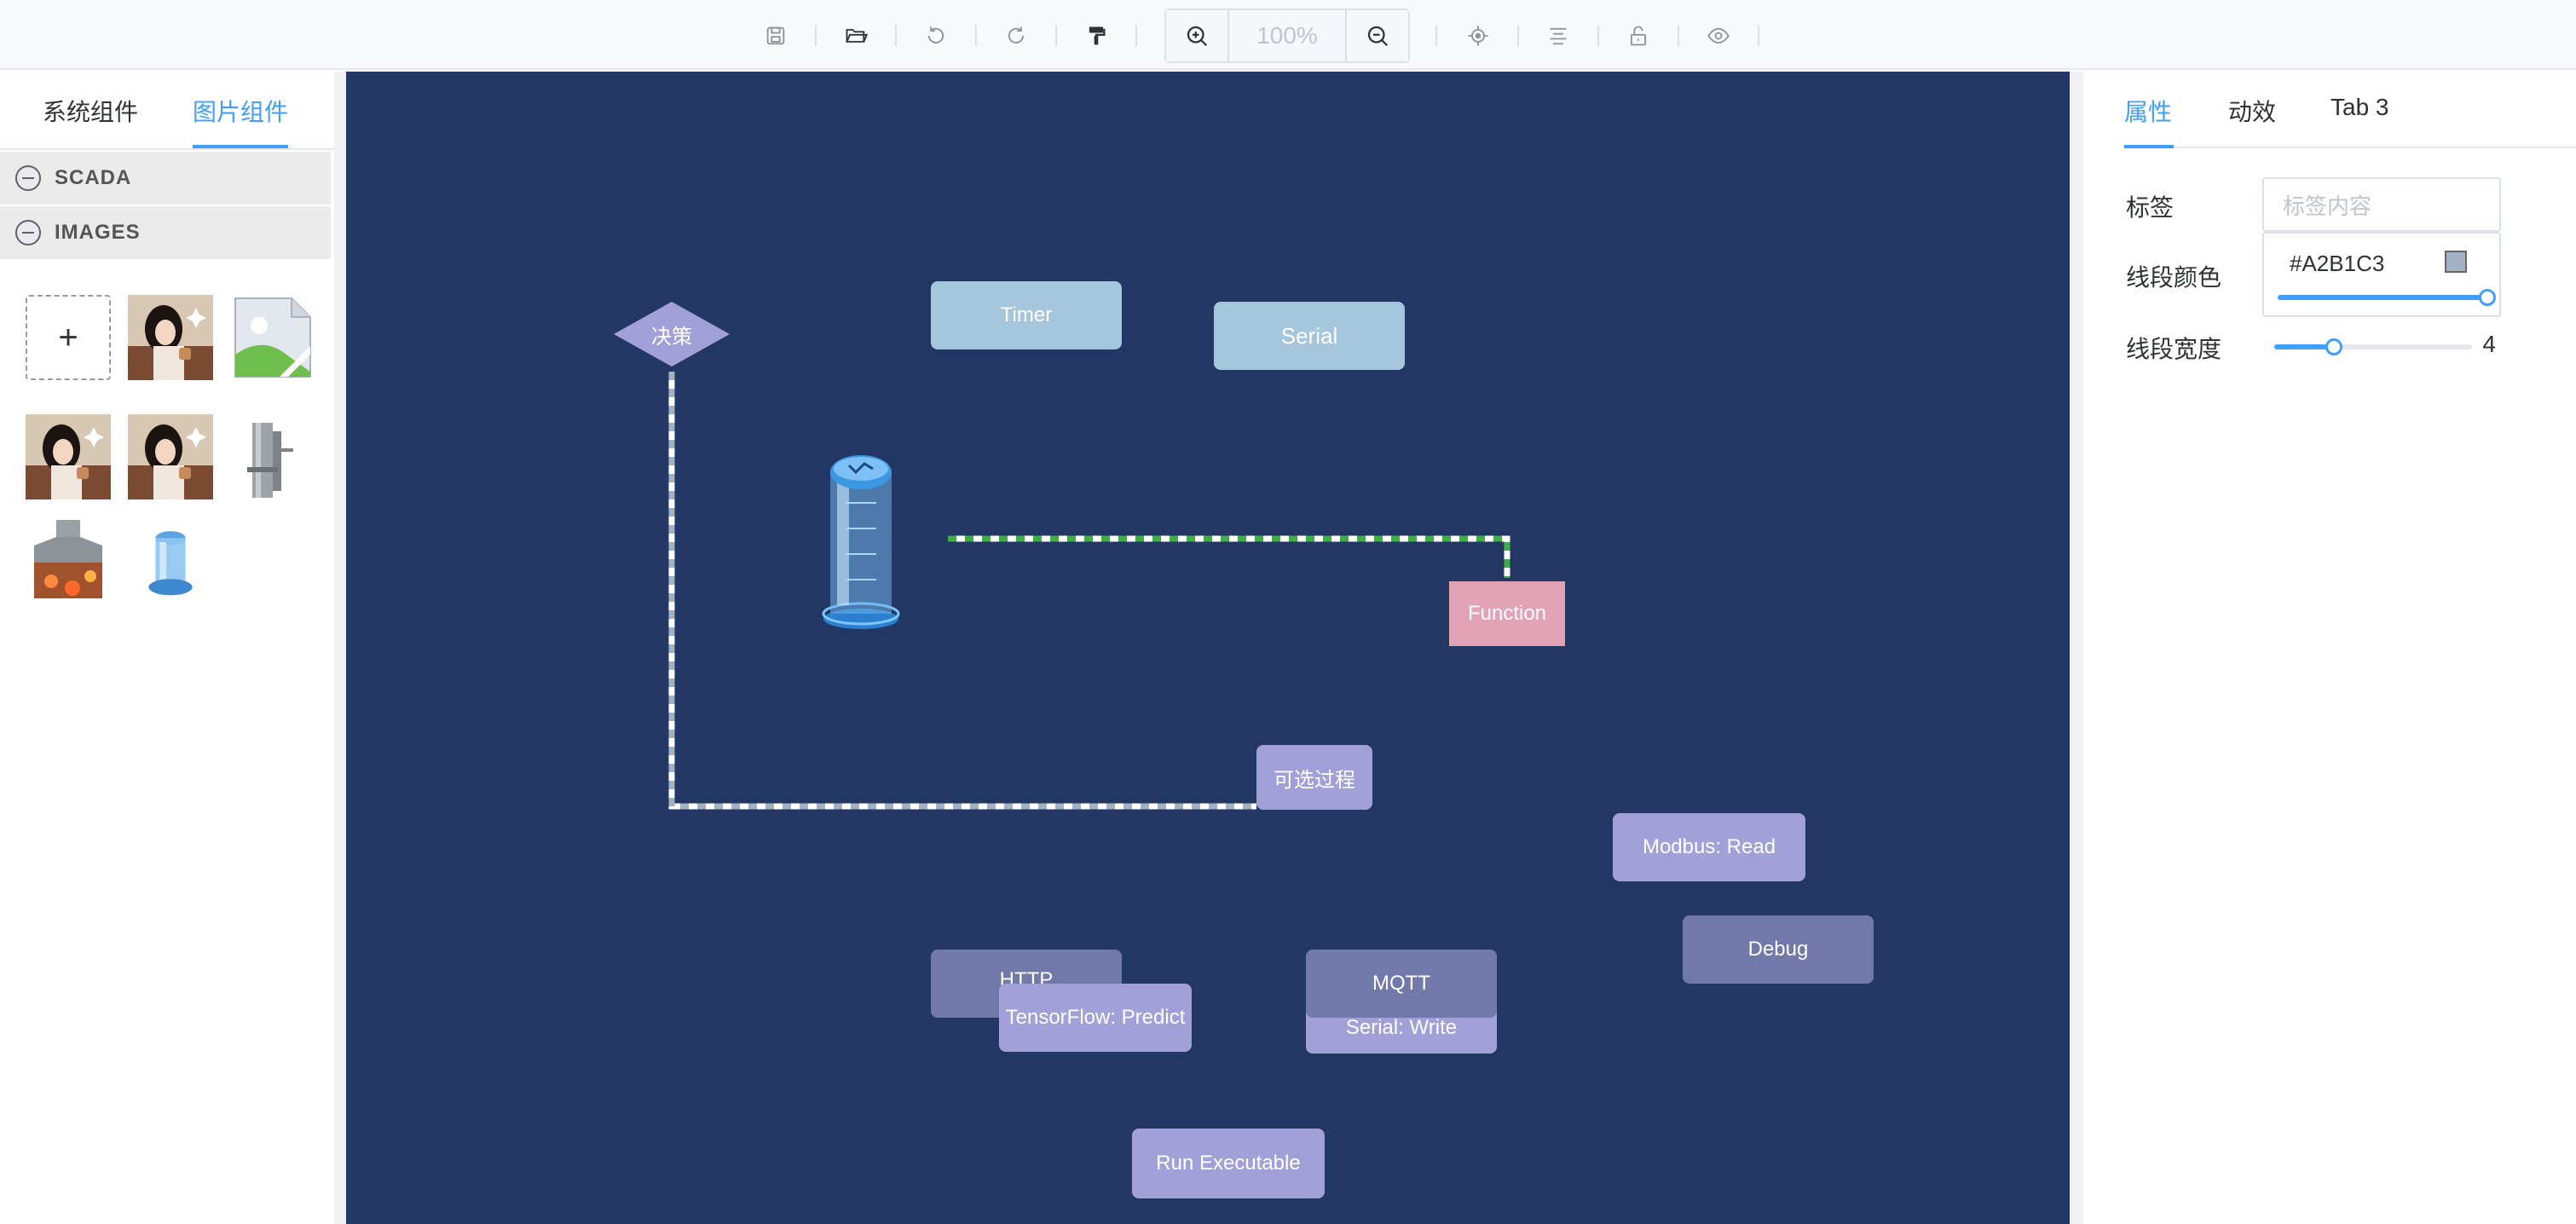 The width and height of the screenshot is (2576, 1224). What do you see at coordinates (272, 338) in the screenshot?
I see `broken-image-thumbnail` at bounding box center [272, 338].